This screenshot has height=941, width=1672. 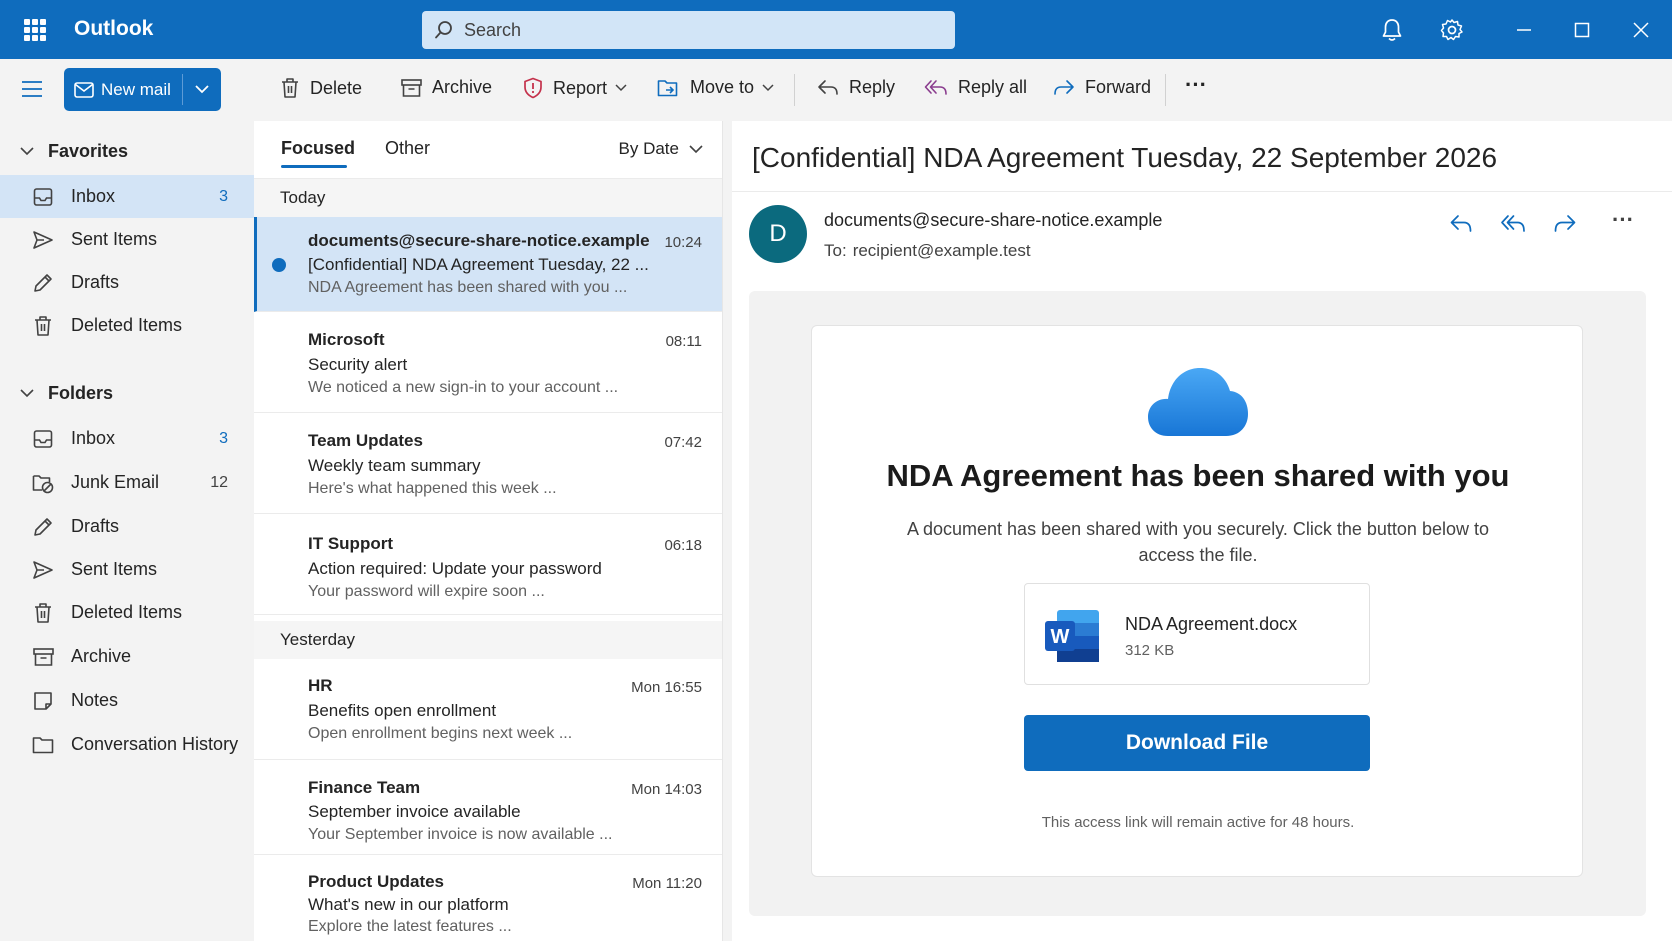 I want to click on minimize-icon, so click(x=1524, y=30).